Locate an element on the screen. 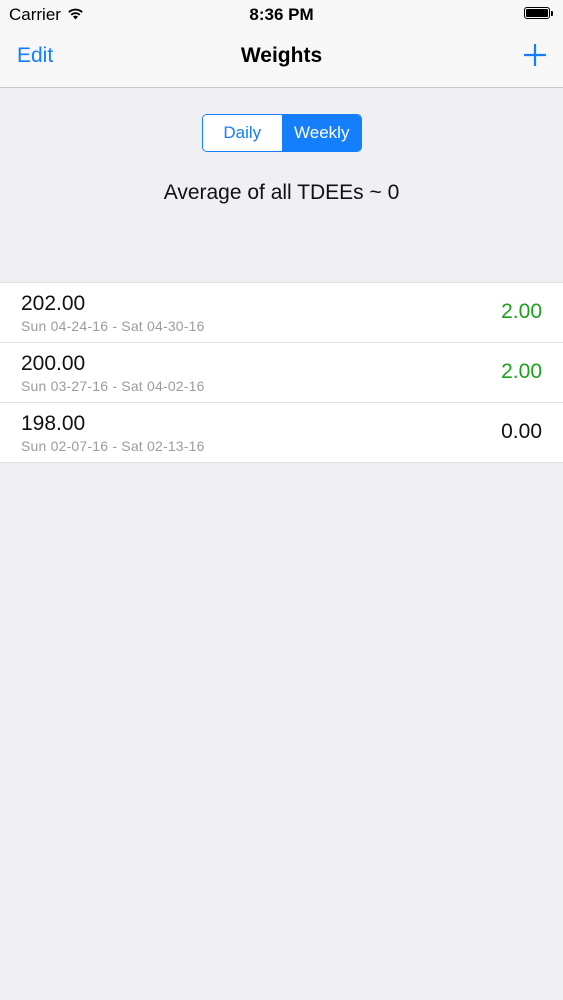 Image resolution: width=563 pixels, height=1000 pixels. daily-weekly-segmented-control: Daily Weekly is located at coordinates (282, 133).